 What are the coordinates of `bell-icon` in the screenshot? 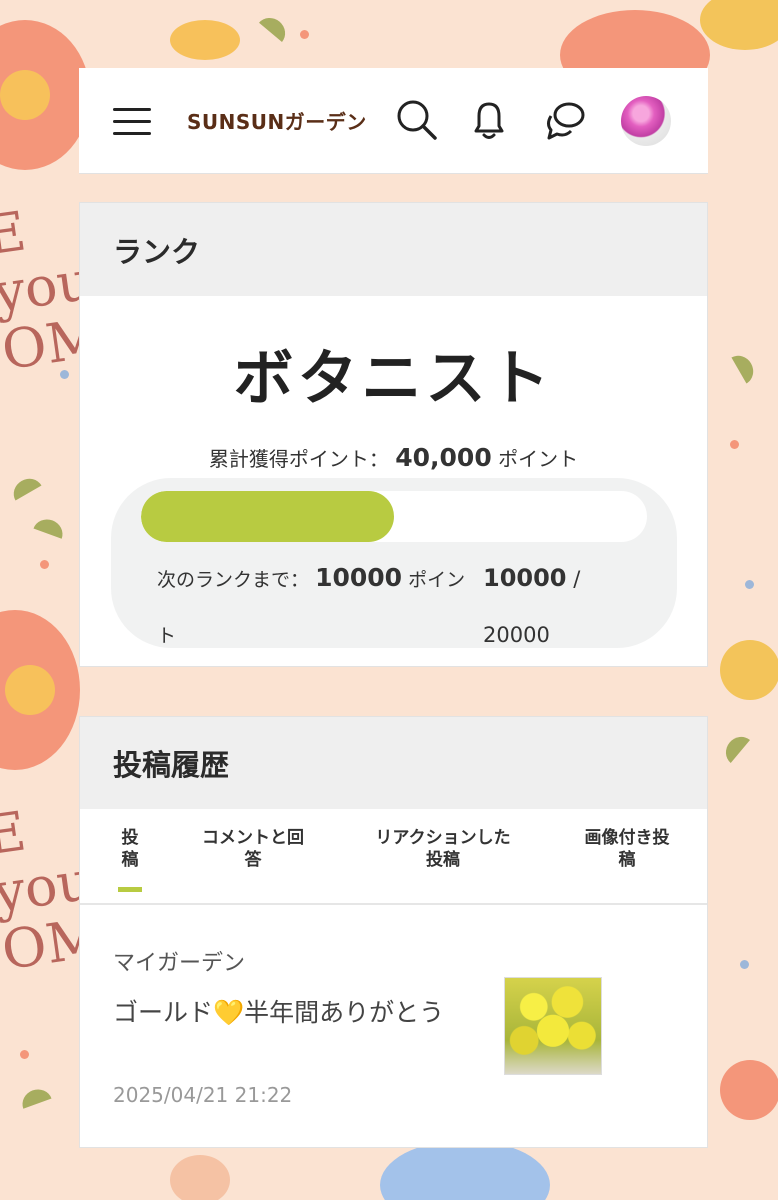 It's located at (489, 120).